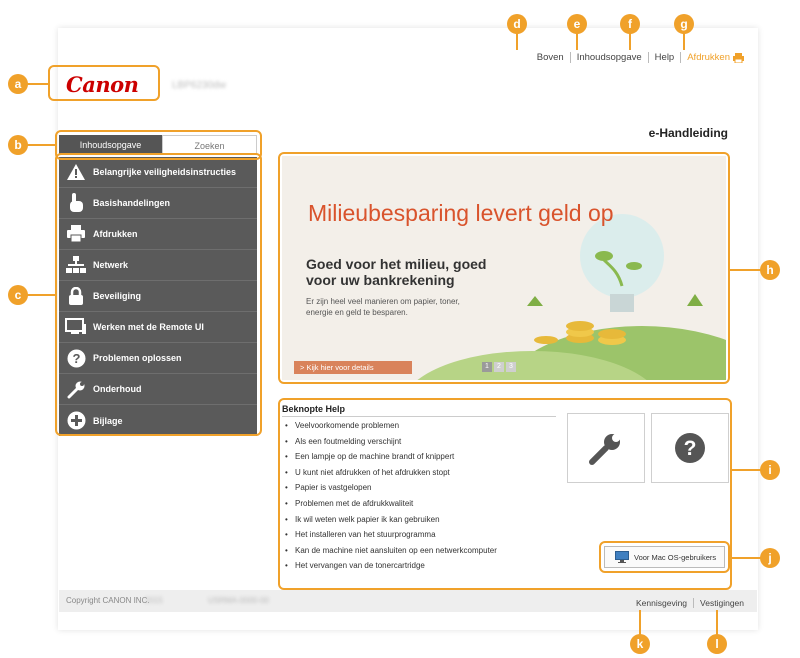  Describe the element at coordinates (738, 57) in the screenshot. I see `printer-icon` at that location.